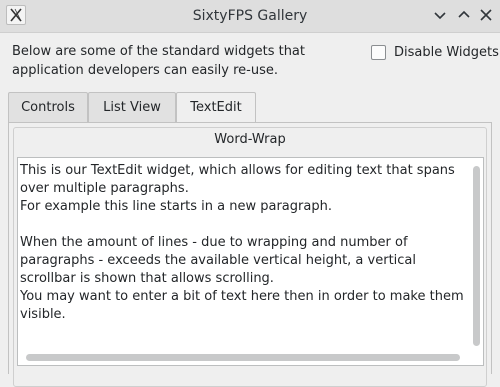 Image resolution: width=500 pixels, height=387 pixels. I want to click on maximize-icon, so click(464, 15).